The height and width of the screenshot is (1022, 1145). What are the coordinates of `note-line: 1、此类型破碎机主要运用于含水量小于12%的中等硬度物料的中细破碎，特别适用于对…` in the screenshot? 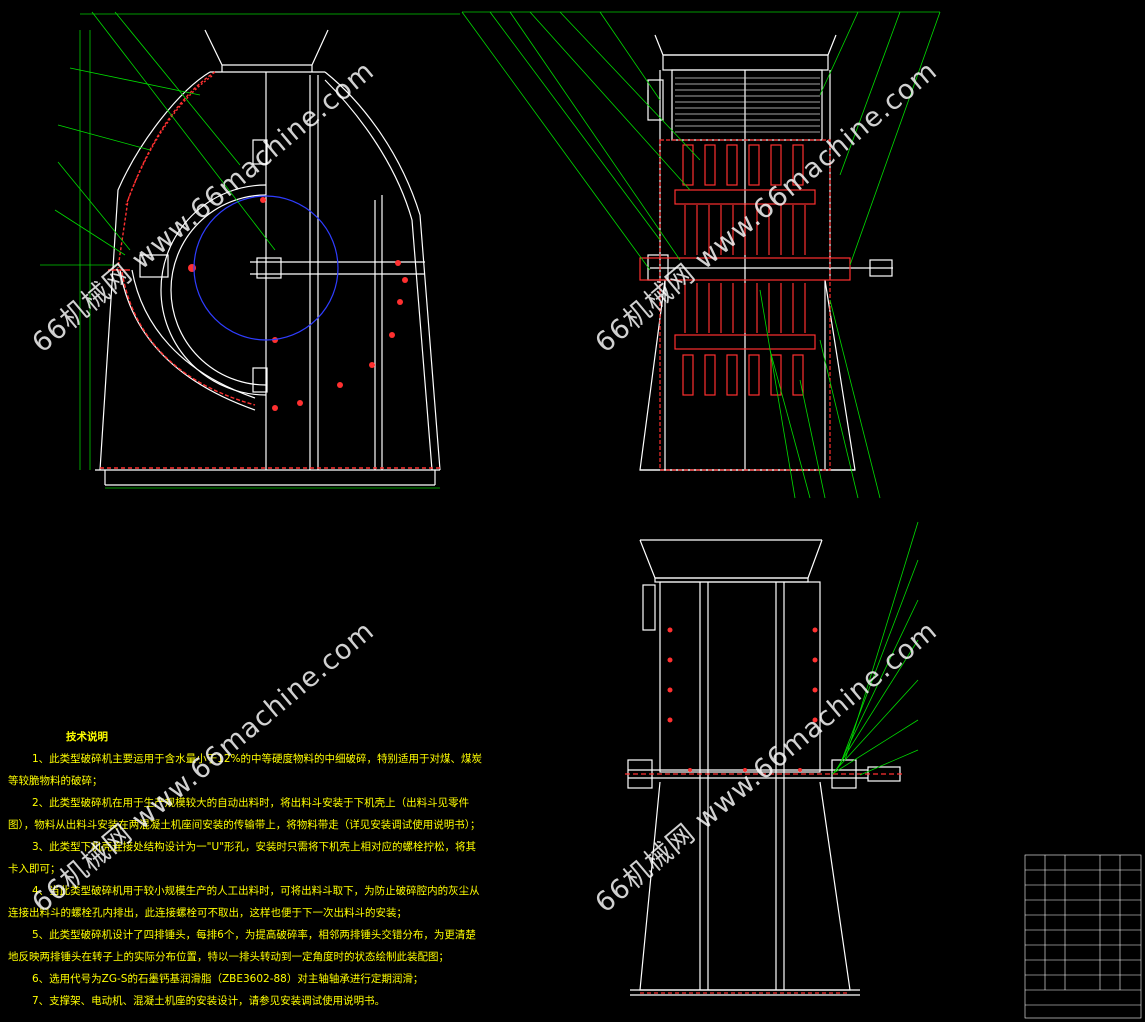 It's located at (245, 770).